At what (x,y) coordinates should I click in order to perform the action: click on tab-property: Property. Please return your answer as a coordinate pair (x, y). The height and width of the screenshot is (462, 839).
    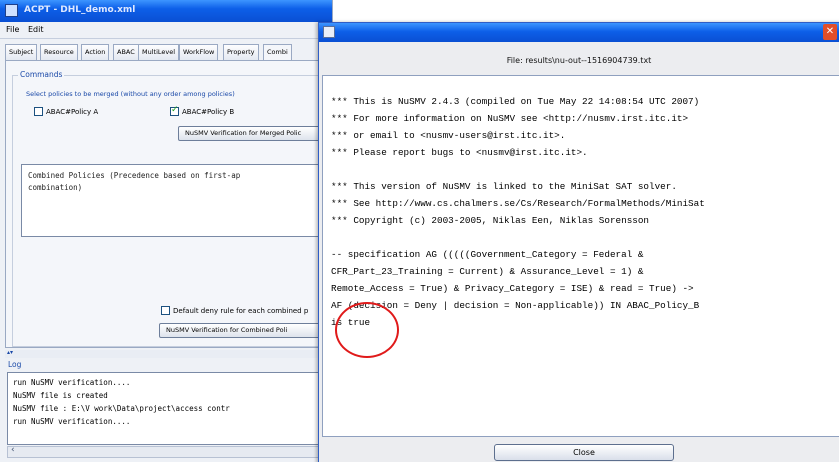
    Looking at the image, I should click on (241, 52).